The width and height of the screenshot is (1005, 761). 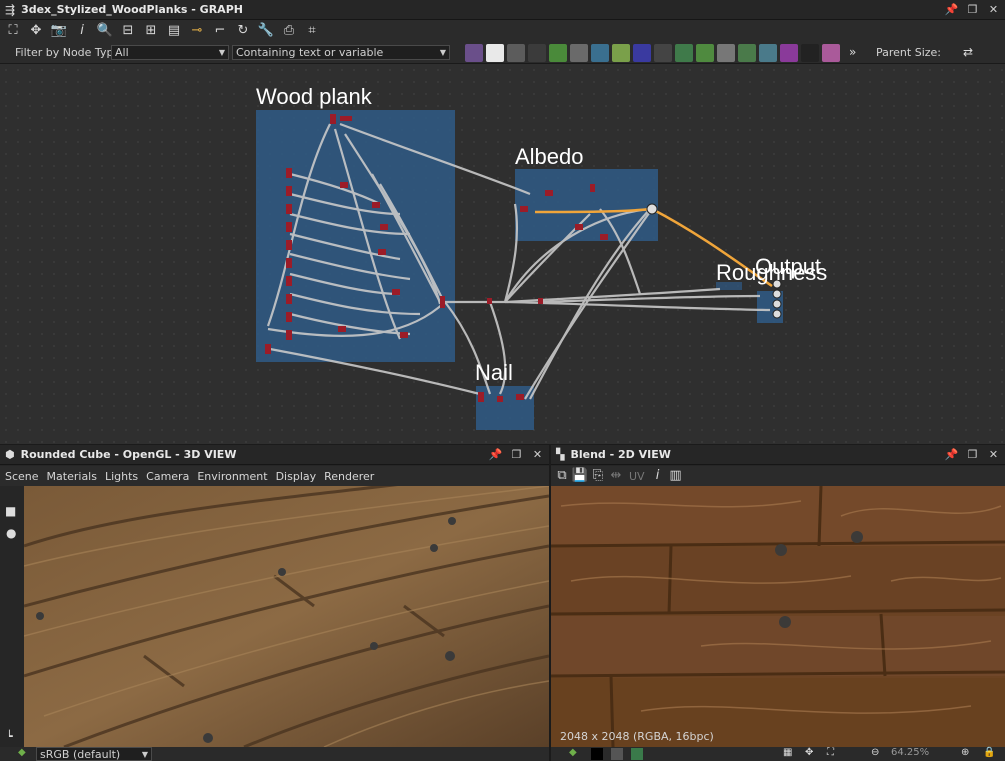 I want to click on export-icon: ⎙, so click(x=289, y=31).